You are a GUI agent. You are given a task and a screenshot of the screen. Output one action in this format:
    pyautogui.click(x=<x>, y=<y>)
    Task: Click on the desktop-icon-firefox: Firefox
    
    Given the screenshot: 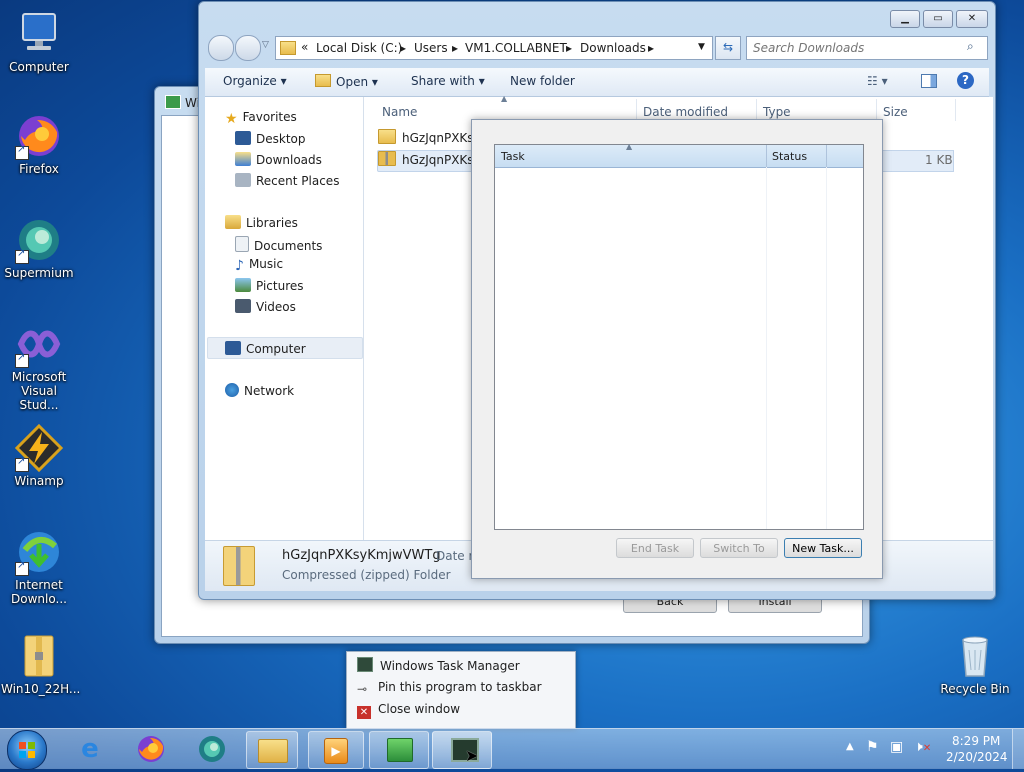 What is the action you would take?
    pyautogui.click(x=39, y=144)
    